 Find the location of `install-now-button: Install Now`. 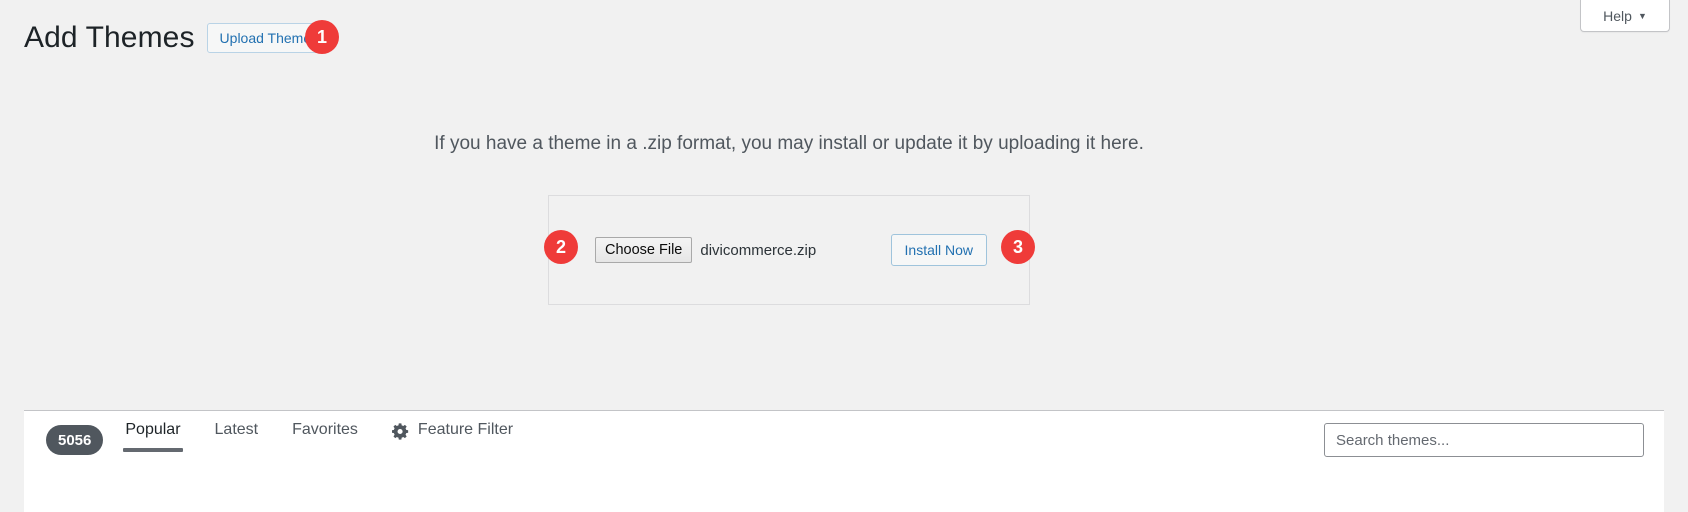

install-now-button: Install Now is located at coordinates (938, 250).